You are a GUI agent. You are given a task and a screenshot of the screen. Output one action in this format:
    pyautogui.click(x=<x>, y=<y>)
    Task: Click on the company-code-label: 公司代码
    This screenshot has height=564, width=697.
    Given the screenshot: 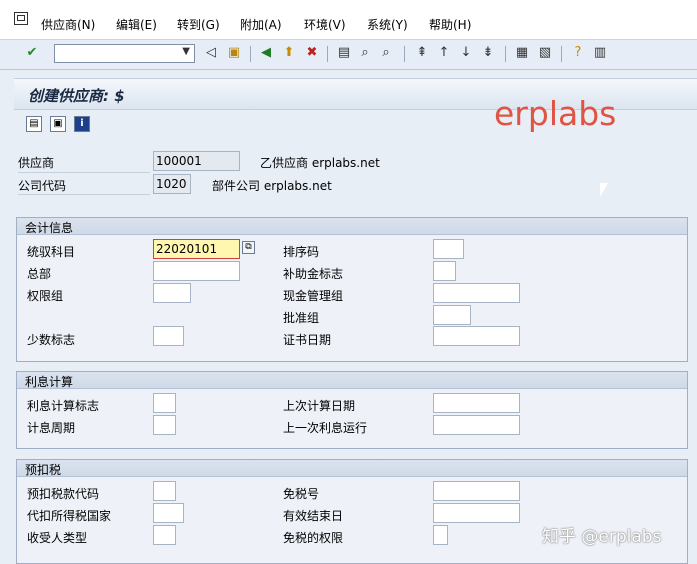 What is the action you would take?
    pyautogui.click(x=42, y=186)
    